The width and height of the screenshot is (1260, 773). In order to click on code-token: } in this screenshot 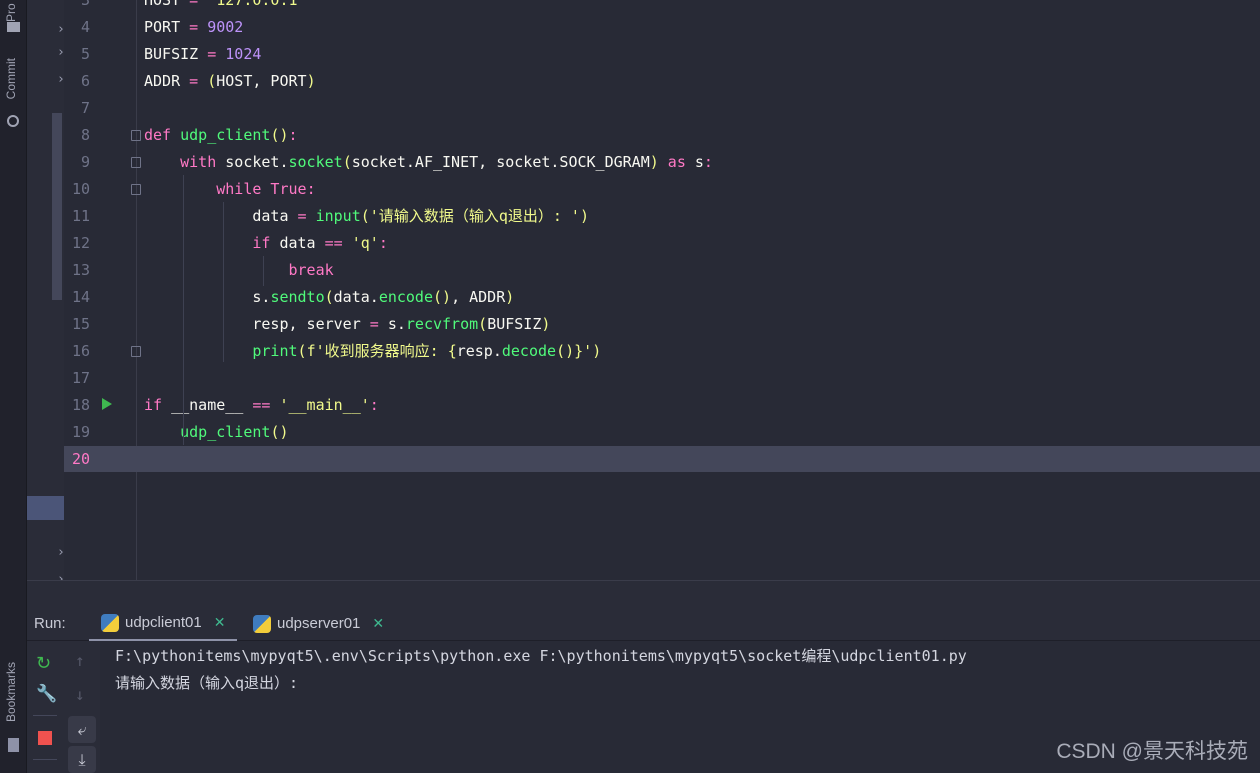, I will do `click(579, 351)`.